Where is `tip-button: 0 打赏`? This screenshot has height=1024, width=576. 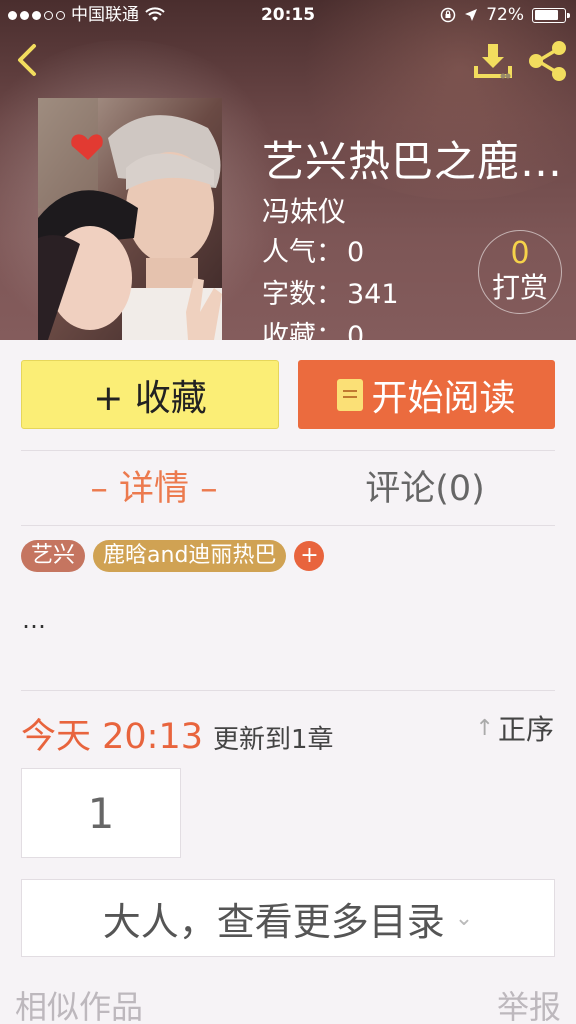
tip-button: 0 打赏 is located at coordinates (520, 272).